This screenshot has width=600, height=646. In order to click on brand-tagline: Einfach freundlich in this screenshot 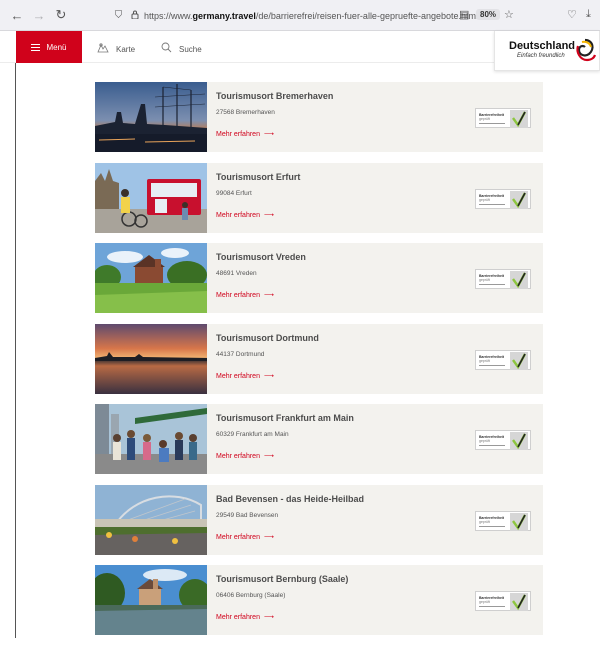, I will do `click(541, 56)`.